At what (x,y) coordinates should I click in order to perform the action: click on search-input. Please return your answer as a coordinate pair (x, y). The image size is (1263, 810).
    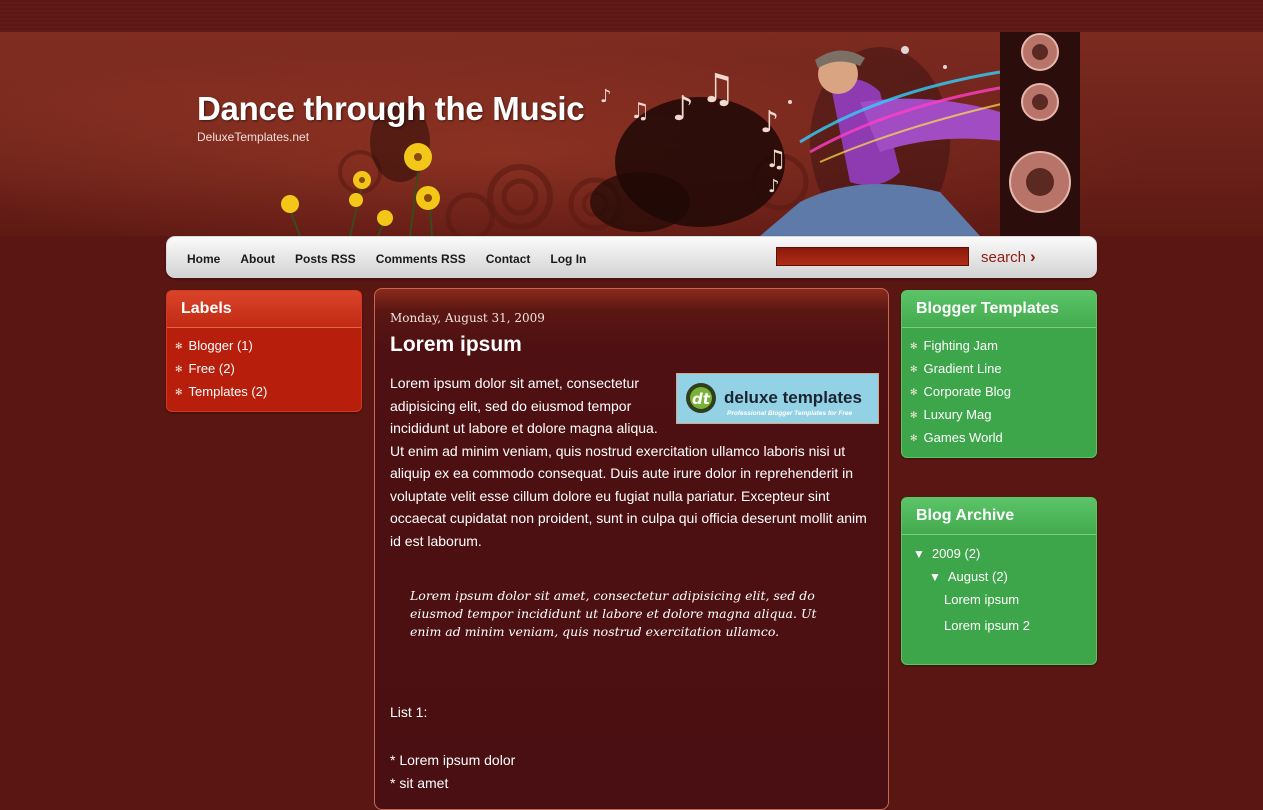
    Looking at the image, I should click on (872, 256).